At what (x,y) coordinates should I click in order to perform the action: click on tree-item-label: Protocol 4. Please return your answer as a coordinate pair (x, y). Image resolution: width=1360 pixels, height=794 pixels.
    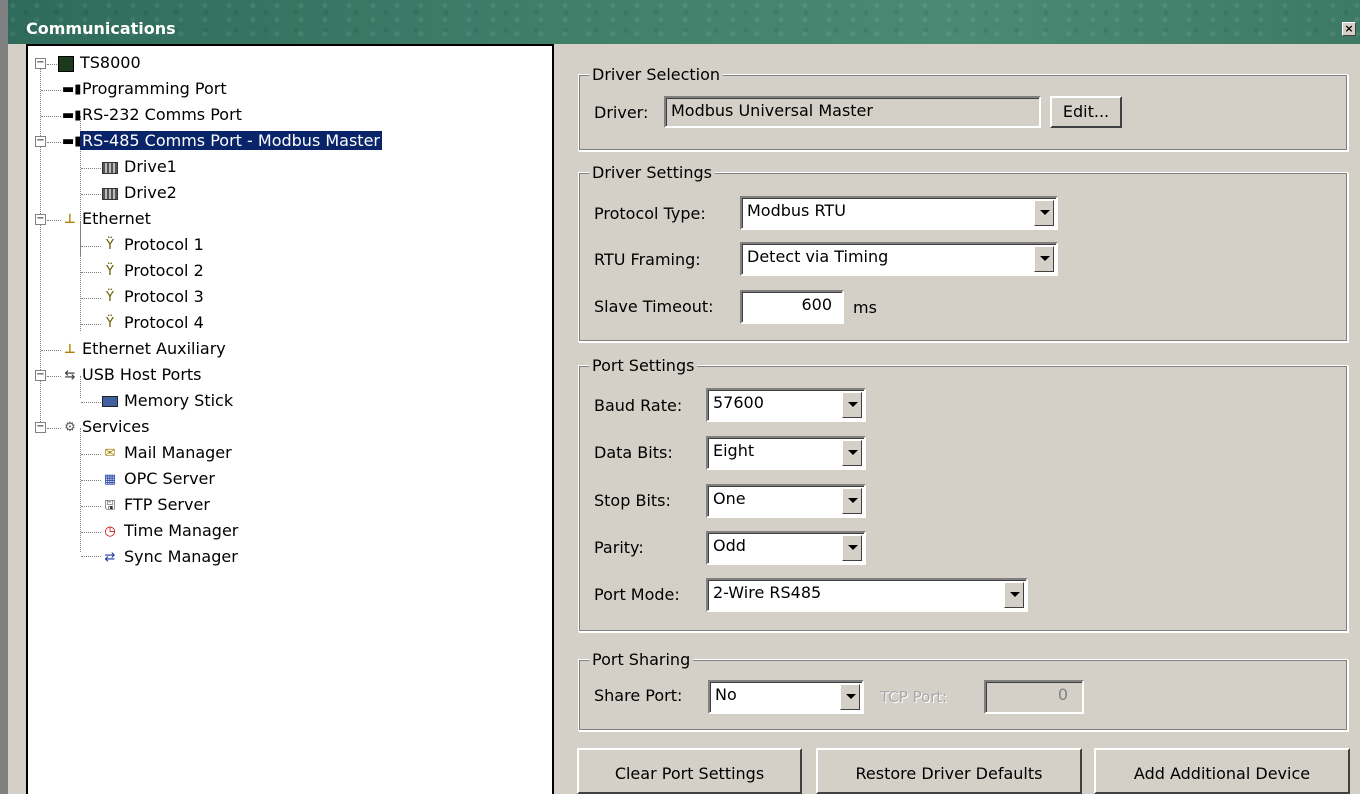
    Looking at the image, I should click on (164, 322).